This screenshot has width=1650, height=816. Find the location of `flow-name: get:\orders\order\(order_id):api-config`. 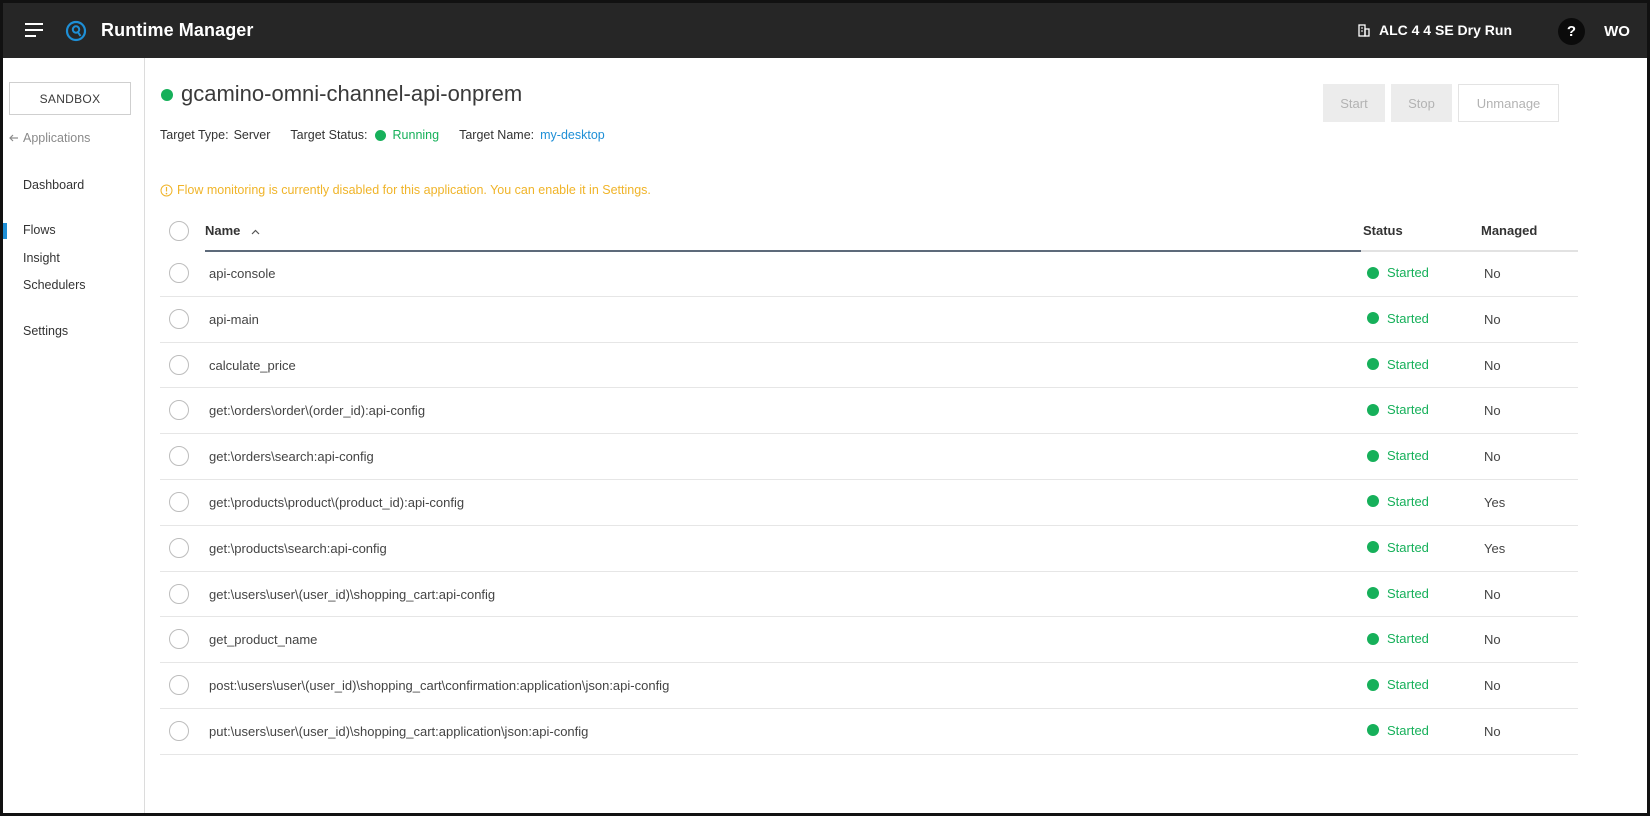

flow-name: get:\orders\order\(order_id):api-config is located at coordinates (317, 411).